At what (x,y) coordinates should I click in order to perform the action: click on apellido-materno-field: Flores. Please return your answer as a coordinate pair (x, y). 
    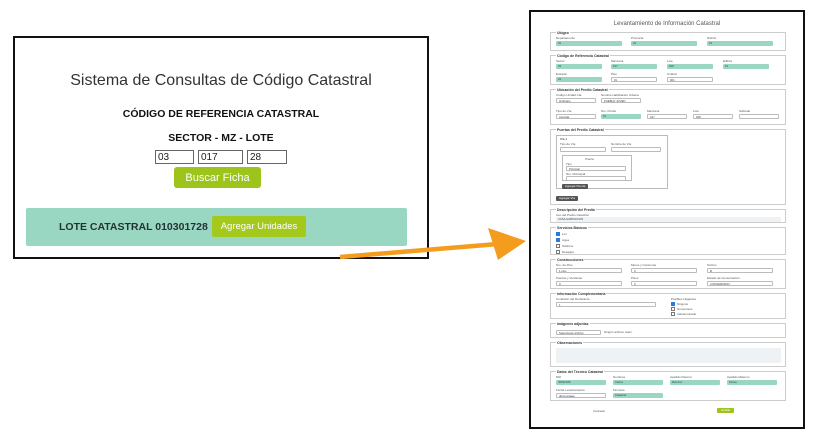
    Looking at the image, I should click on (752, 382).